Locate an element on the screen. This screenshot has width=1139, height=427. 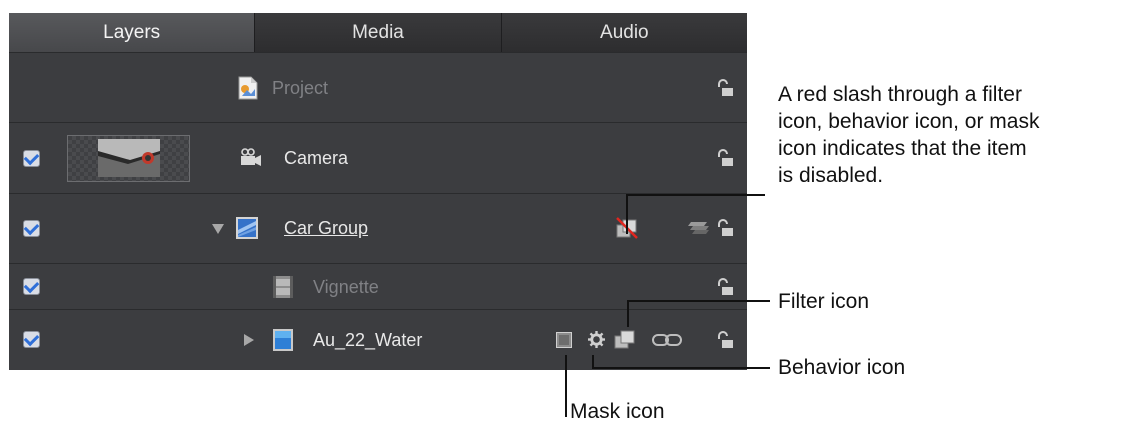
disabled-explanation-line-4: is disabled. is located at coordinates (831, 175).